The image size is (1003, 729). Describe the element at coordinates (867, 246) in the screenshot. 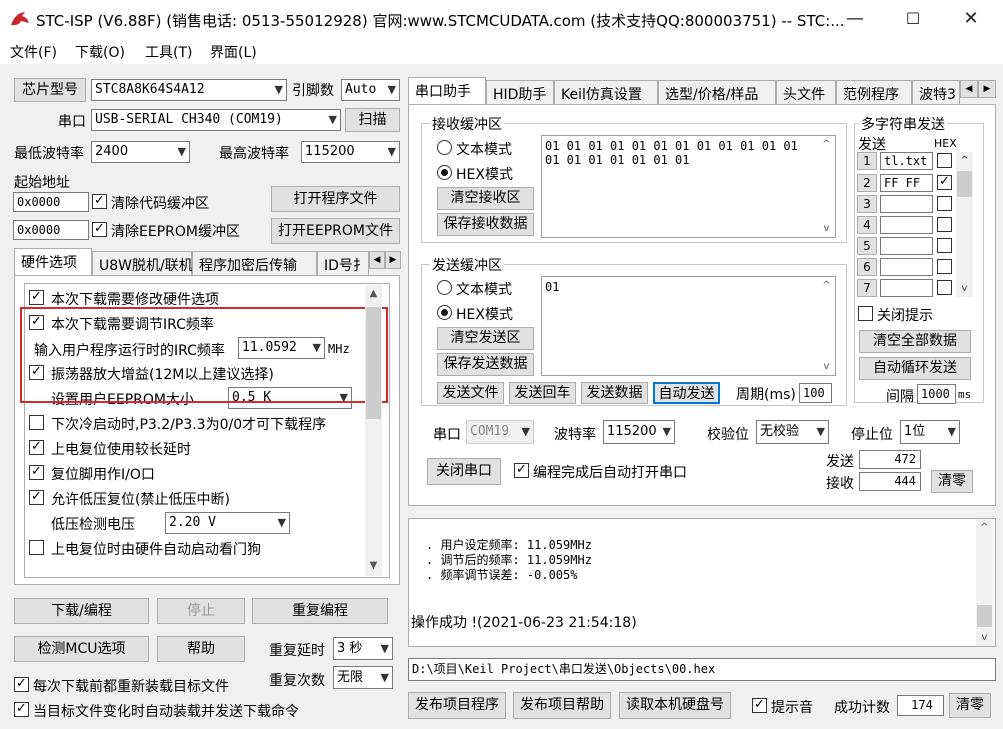

I see `multi-row-5-button: 5` at that location.